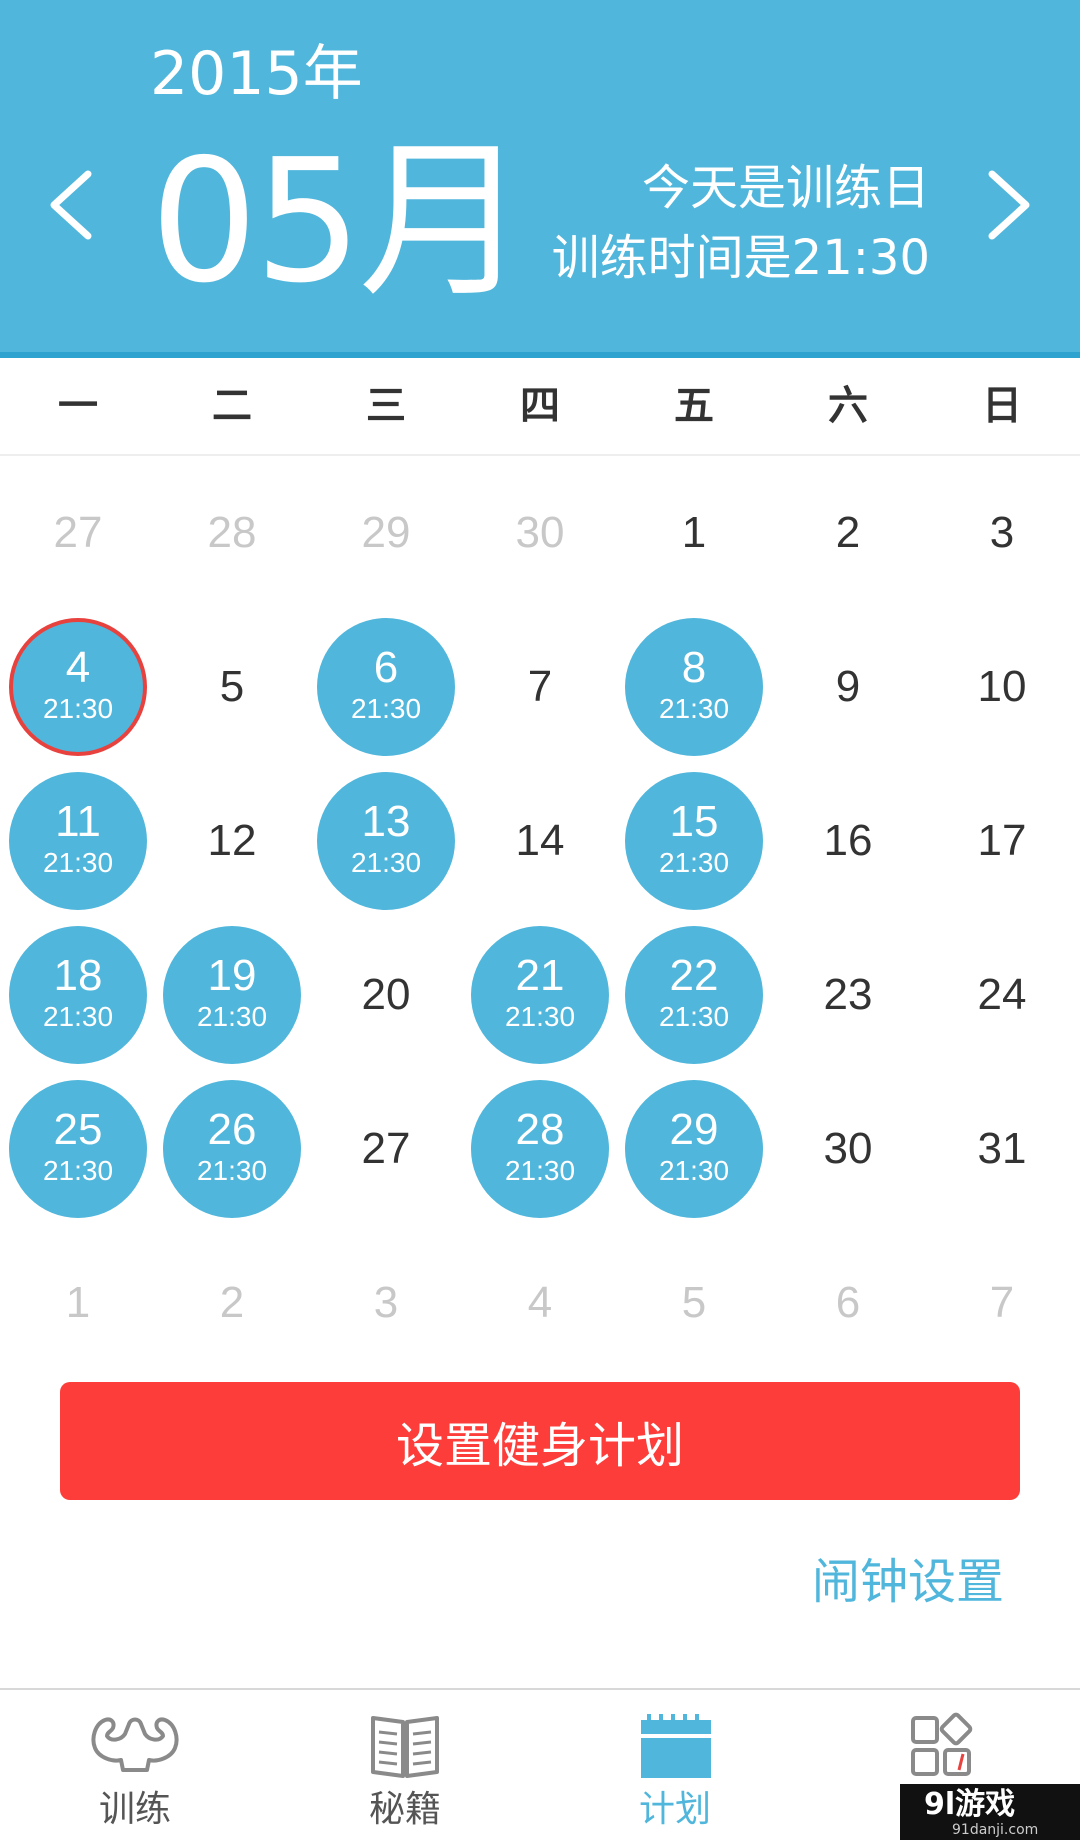 The image size is (1080, 1840). Describe the element at coordinates (386, 841) in the screenshot. I see `calendar-day: 13 21:30` at that location.